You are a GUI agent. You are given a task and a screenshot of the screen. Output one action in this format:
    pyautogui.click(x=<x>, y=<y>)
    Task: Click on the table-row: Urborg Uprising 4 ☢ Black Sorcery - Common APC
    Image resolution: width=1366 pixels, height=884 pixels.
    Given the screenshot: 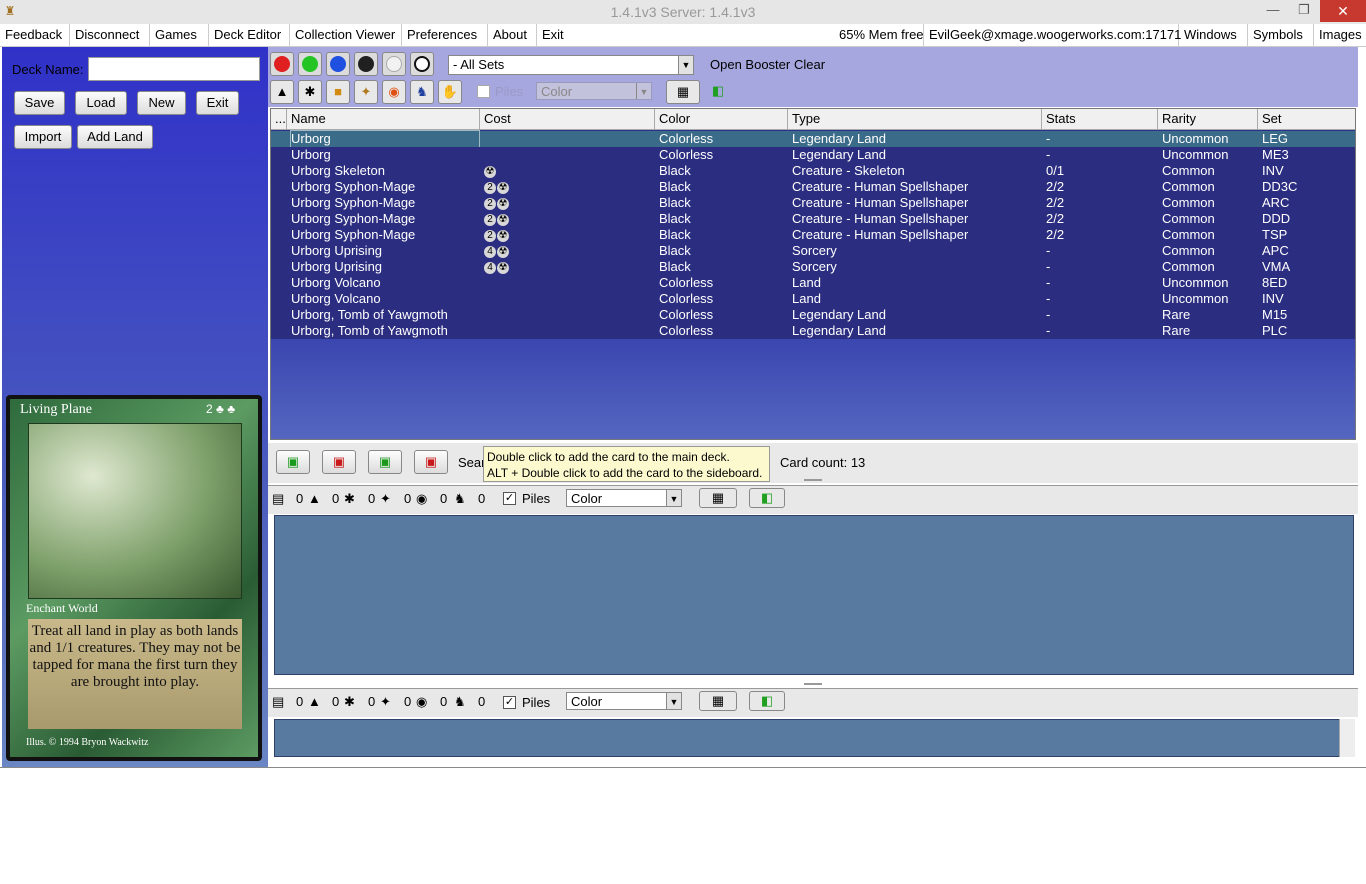 What is the action you would take?
    pyautogui.click(x=813, y=251)
    